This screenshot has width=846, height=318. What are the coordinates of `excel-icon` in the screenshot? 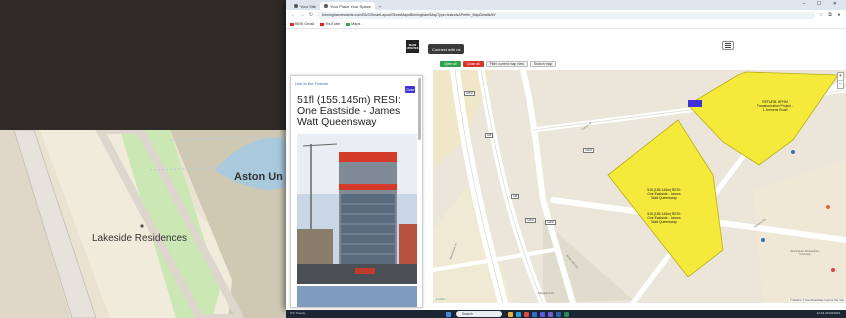 It's located at (566, 314).